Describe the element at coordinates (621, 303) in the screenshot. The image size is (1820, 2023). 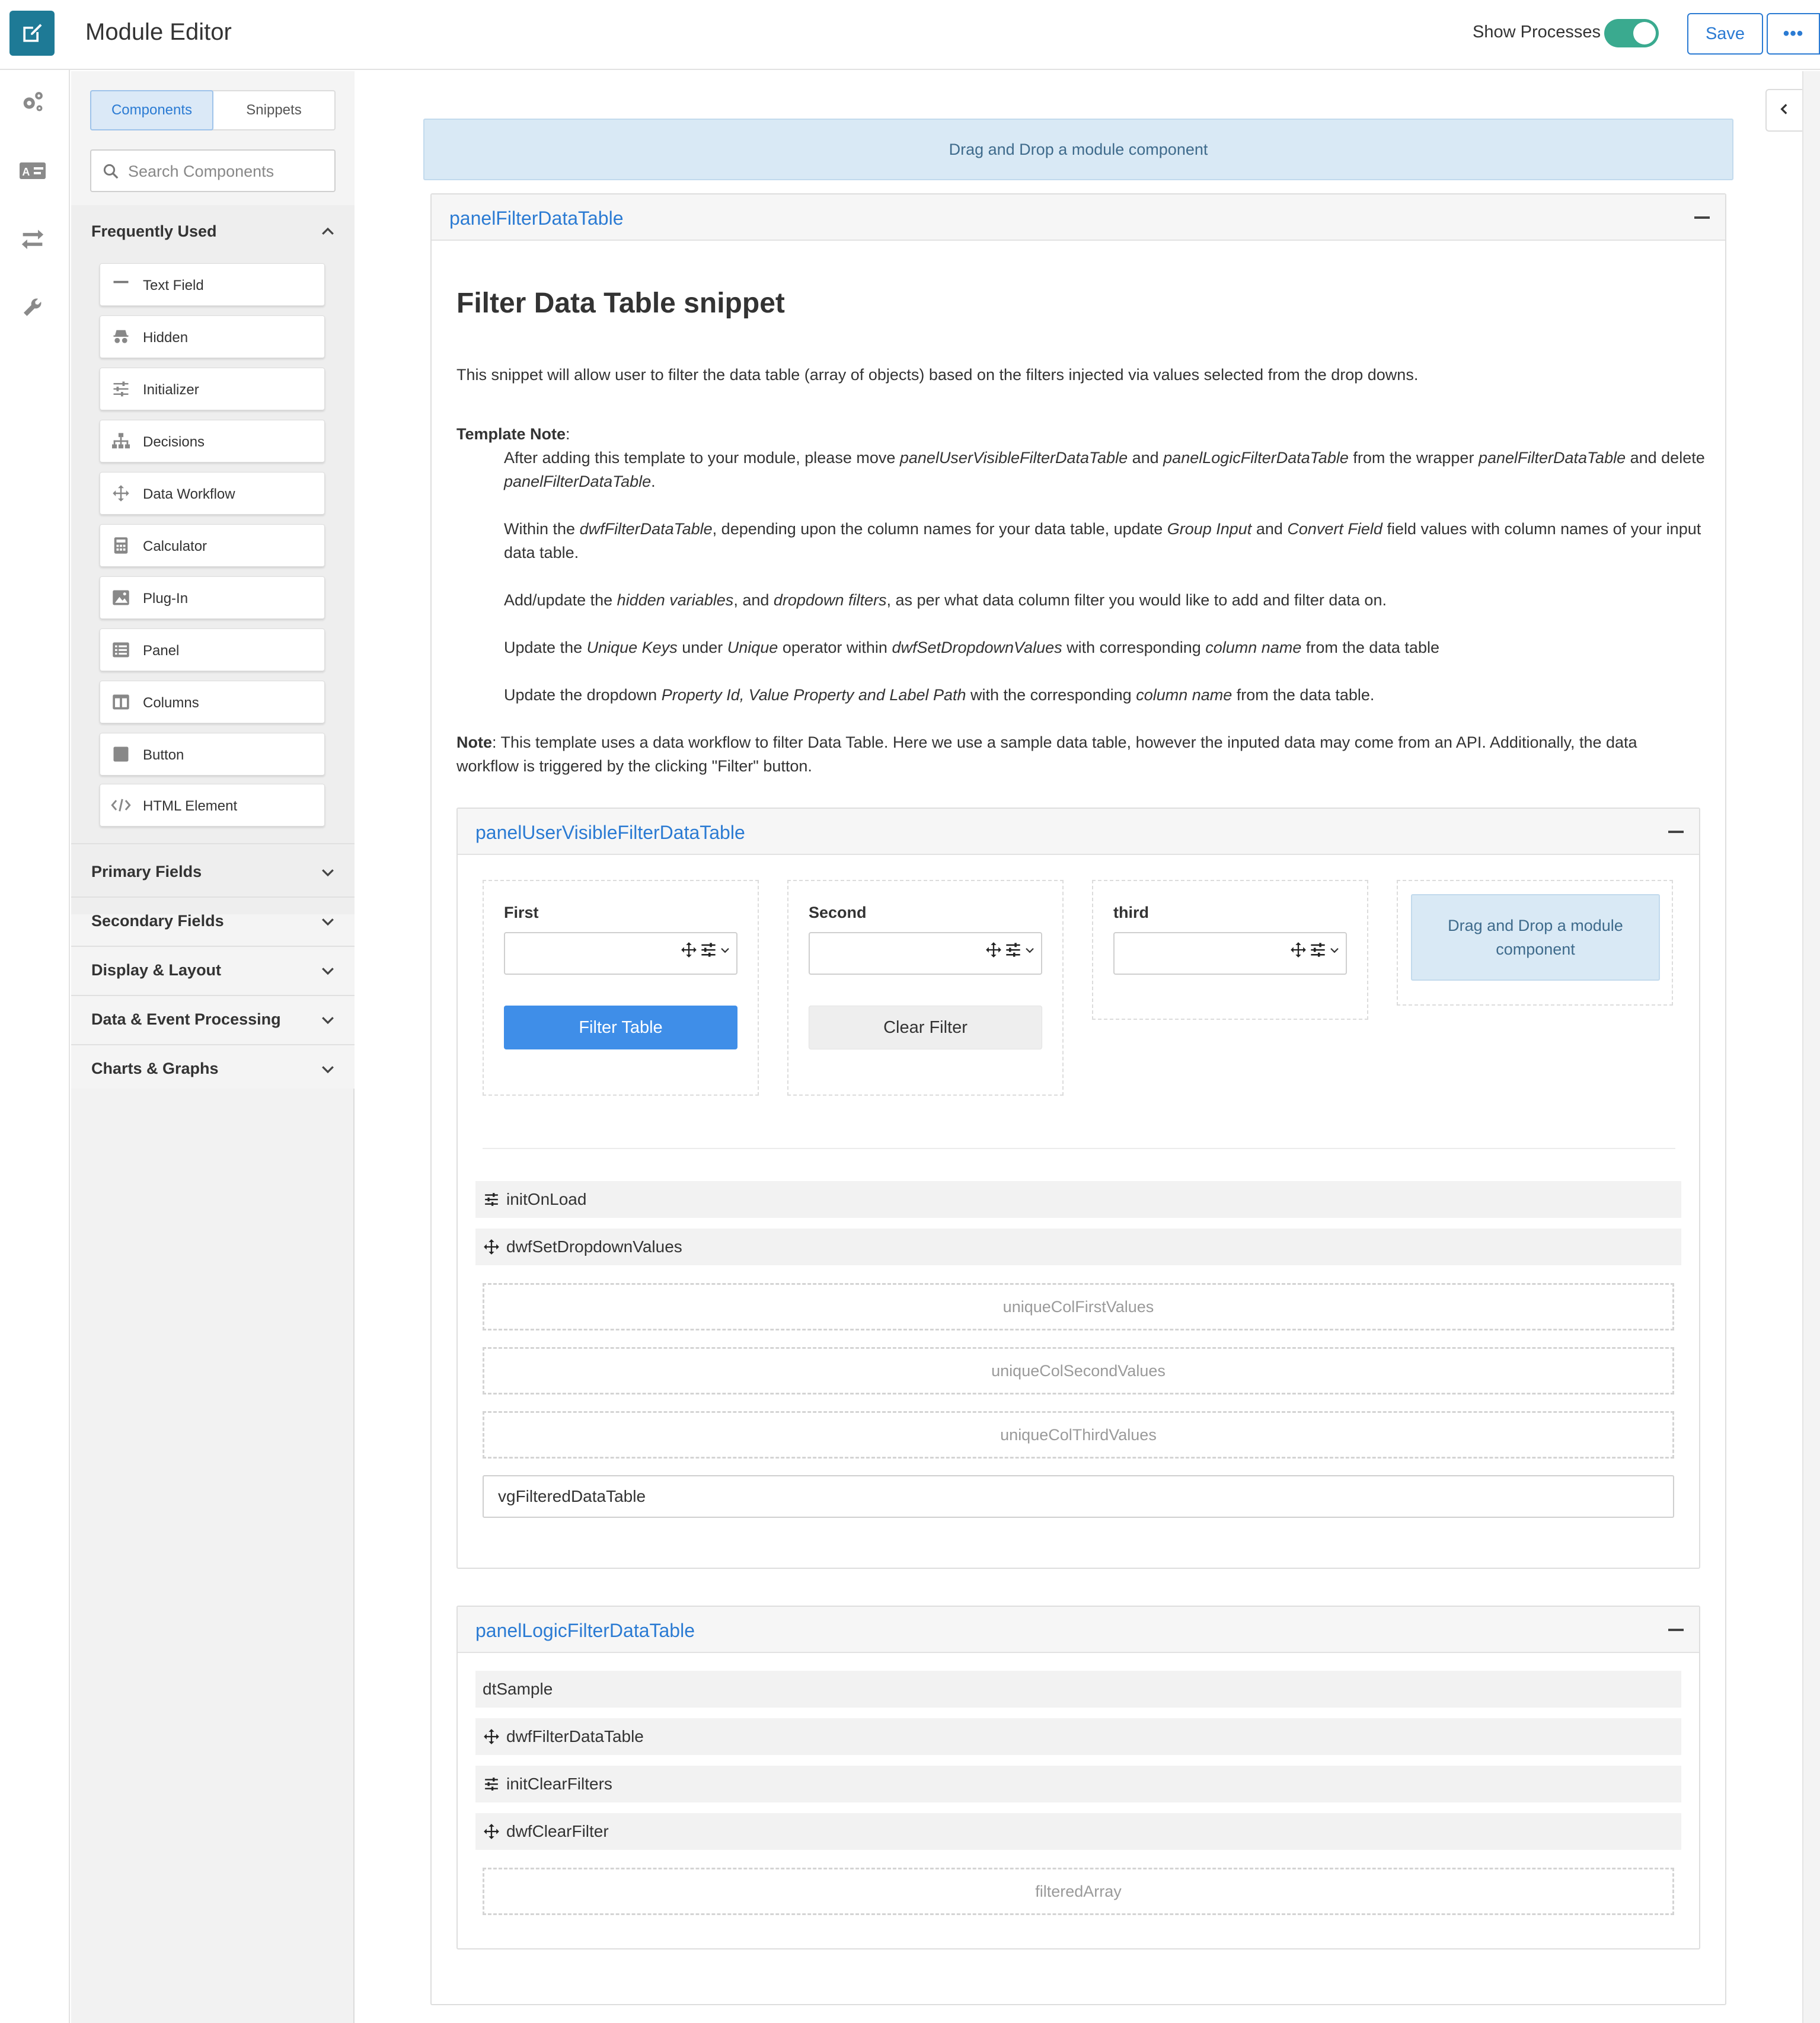
I see `snippet-heading: Filter Data Table snippet` at that location.